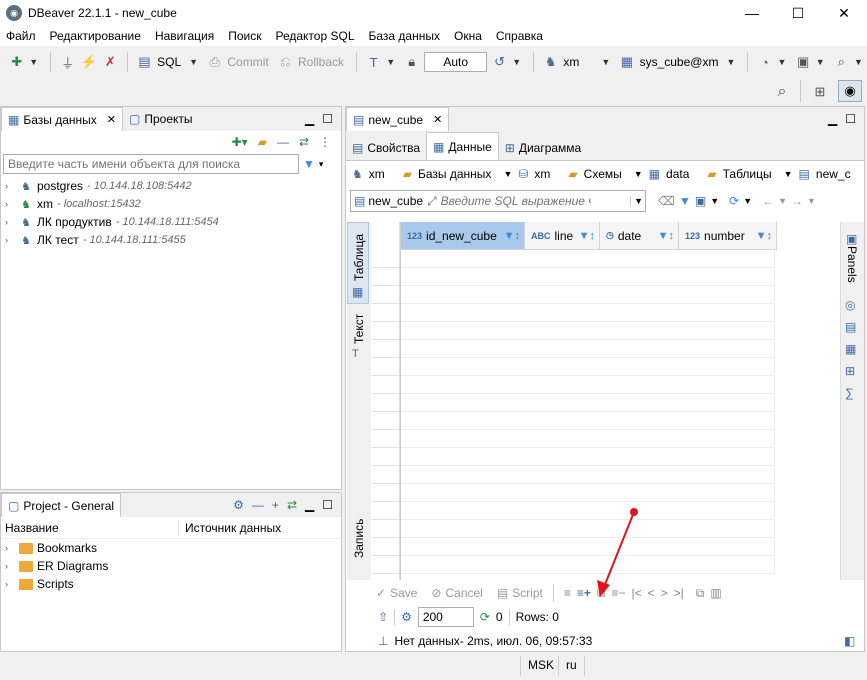 Image resolution: width=867 pixels, height=680 pixels. What do you see at coordinates (285, 62) in the screenshot?
I see `rollback-icon: ⎌` at bounding box center [285, 62].